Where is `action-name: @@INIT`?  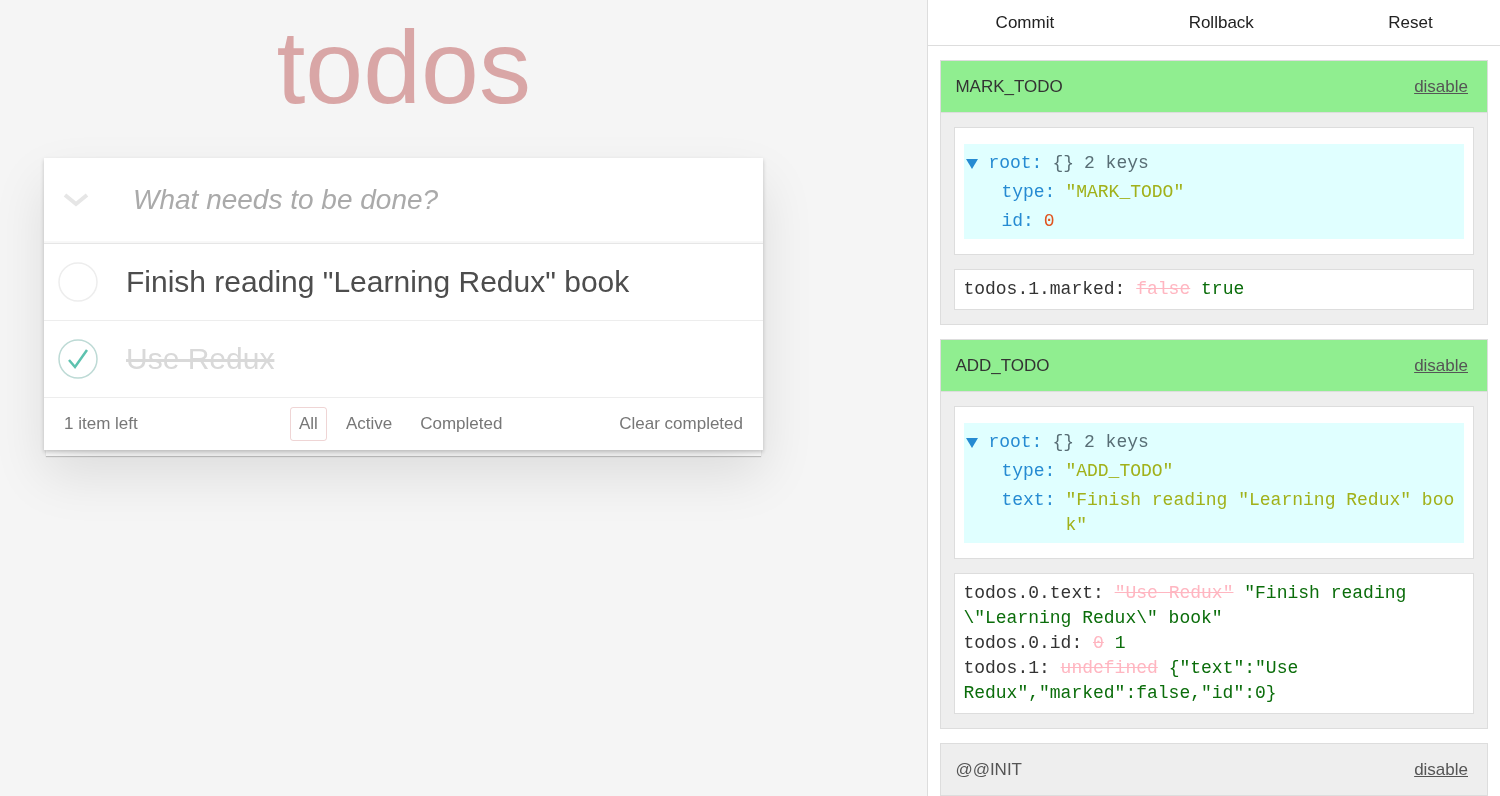
action-name: @@INIT is located at coordinates (988, 769).